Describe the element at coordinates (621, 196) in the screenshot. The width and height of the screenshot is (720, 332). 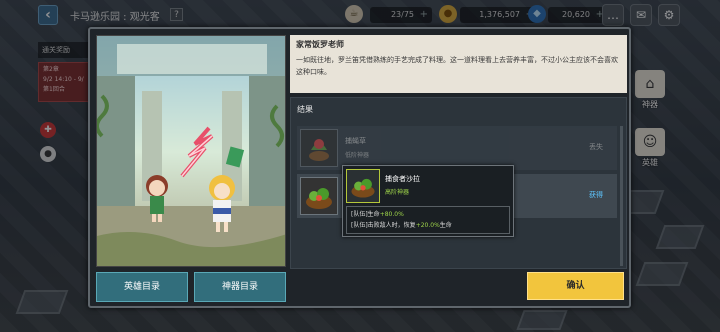
I see `result-scrollbar` at that location.